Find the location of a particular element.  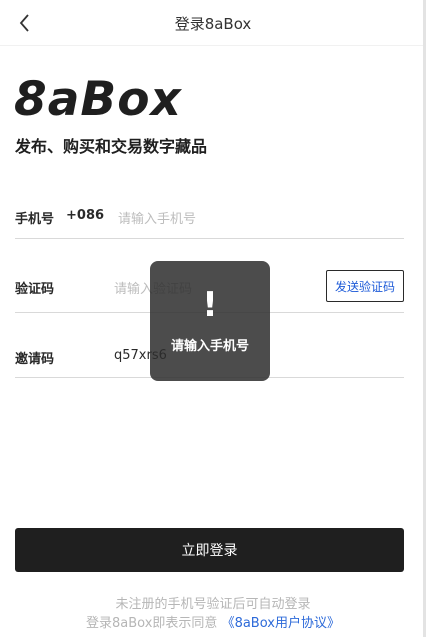

exclamation-icon: ! is located at coordinates (210, 305).